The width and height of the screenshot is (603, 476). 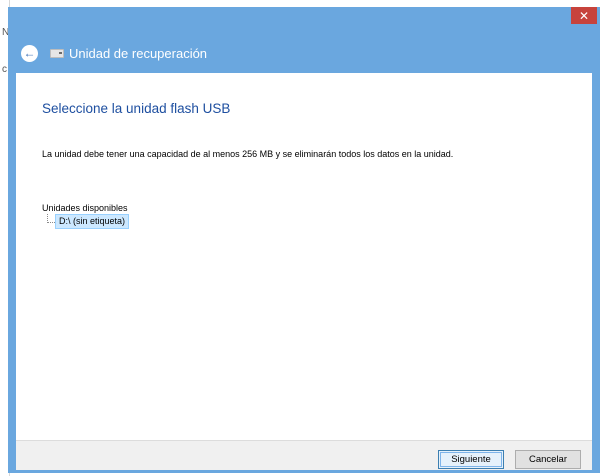 I want to click on usb-drive-icon, so click(x=57, y=53).